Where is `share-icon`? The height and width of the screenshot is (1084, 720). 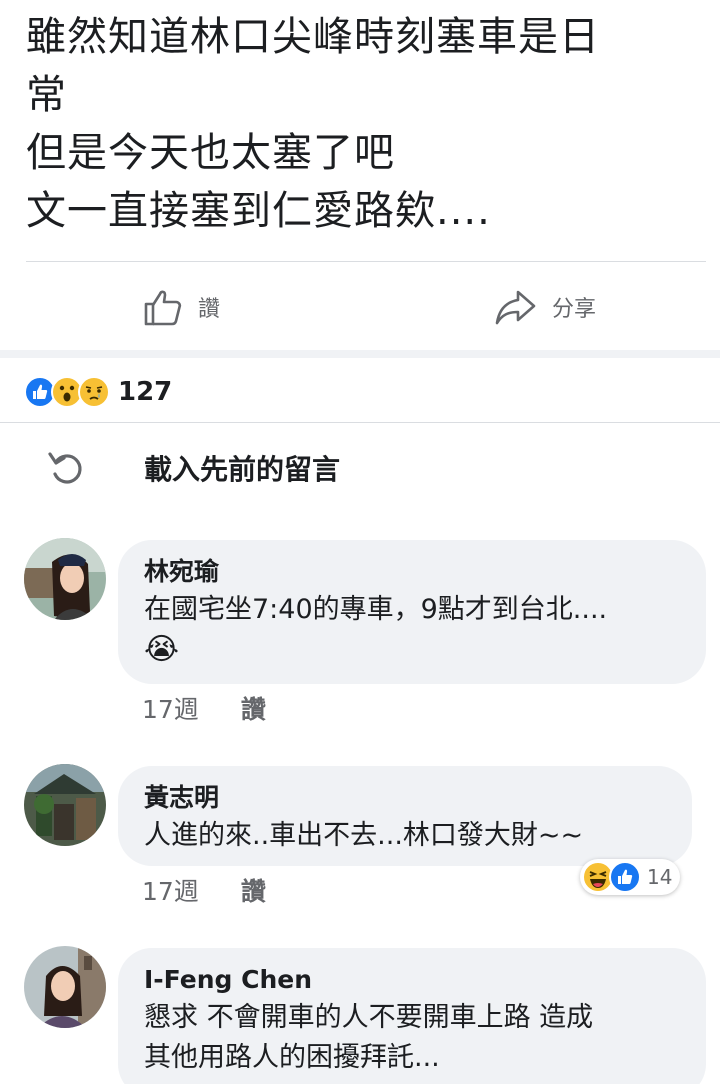
share-icon is located at coordinates (516, 307).